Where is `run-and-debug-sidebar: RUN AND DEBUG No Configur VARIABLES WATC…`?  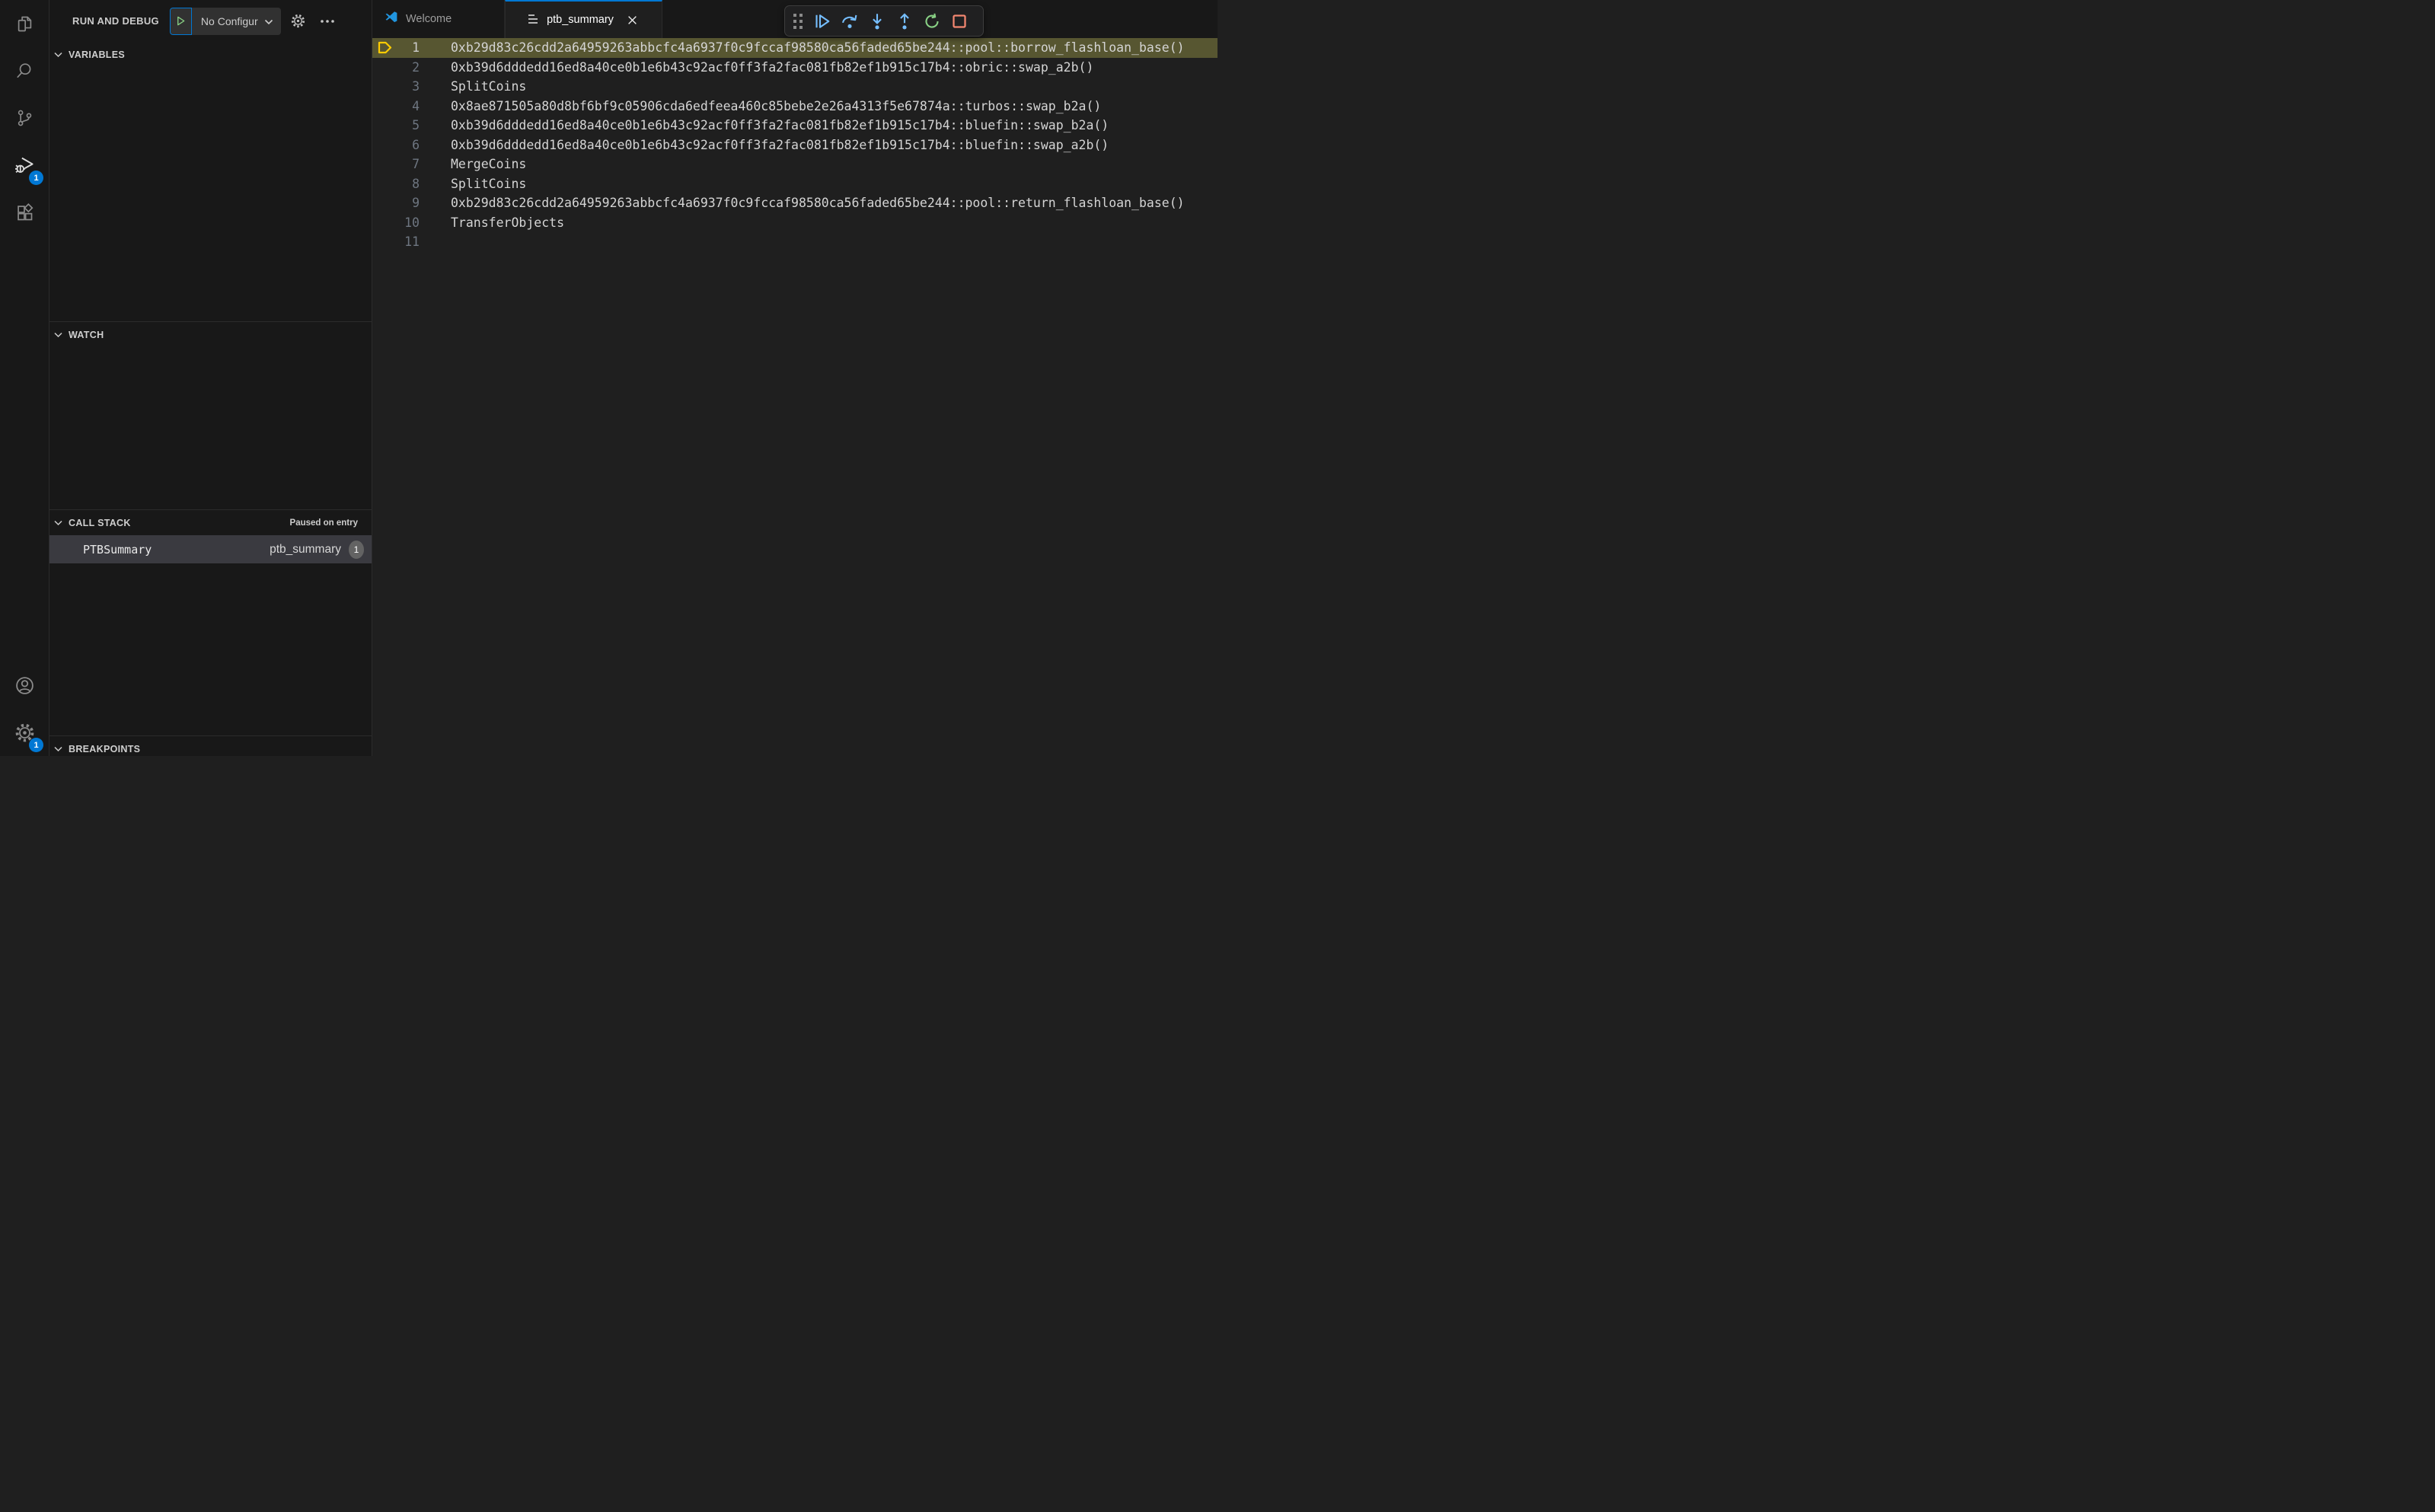
run-and-debug-sidebar: RUN AND DEBUG No Configur VARIABLES WATC… is located at coordinates (210, 378).